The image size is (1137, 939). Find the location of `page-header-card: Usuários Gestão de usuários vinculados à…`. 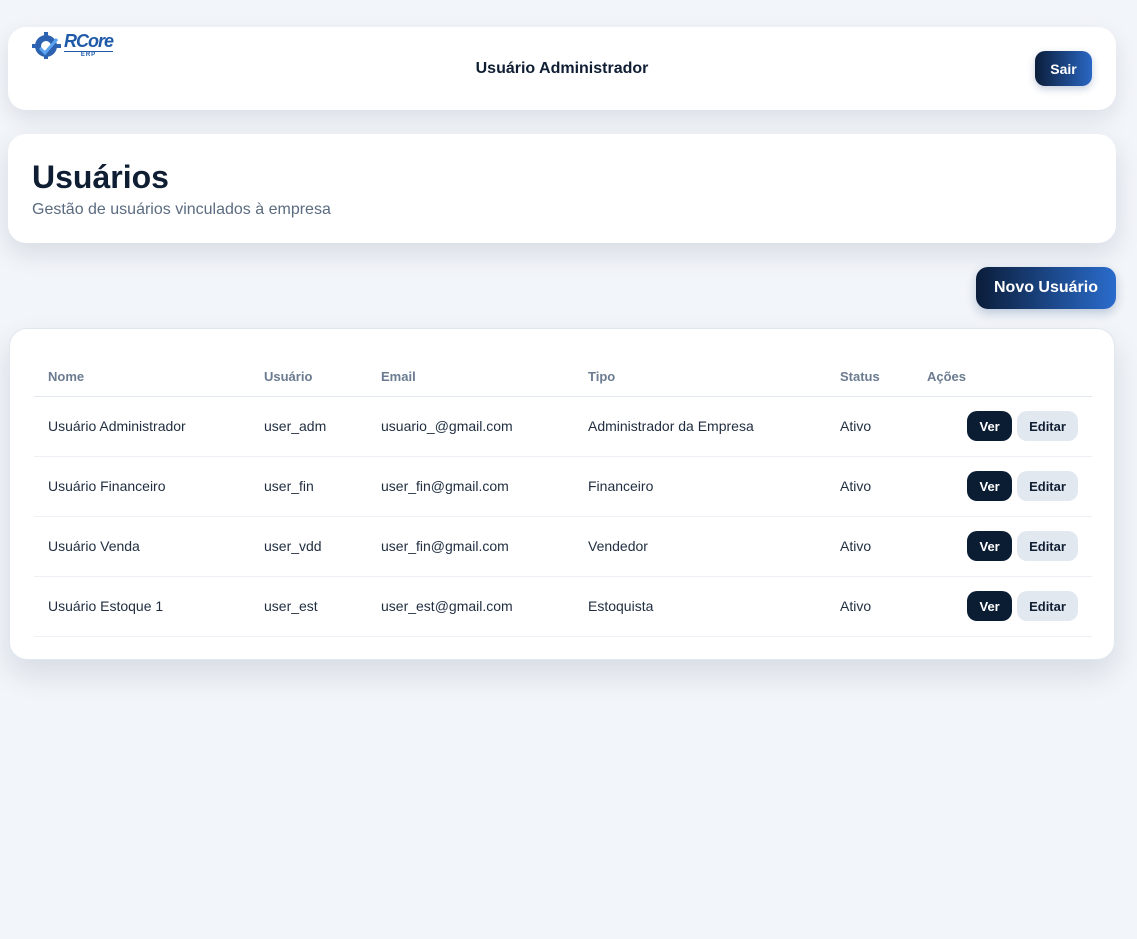

page-header-card: Usuários Gestão de usuários vinculados à… is located at coordinates (562, 188).